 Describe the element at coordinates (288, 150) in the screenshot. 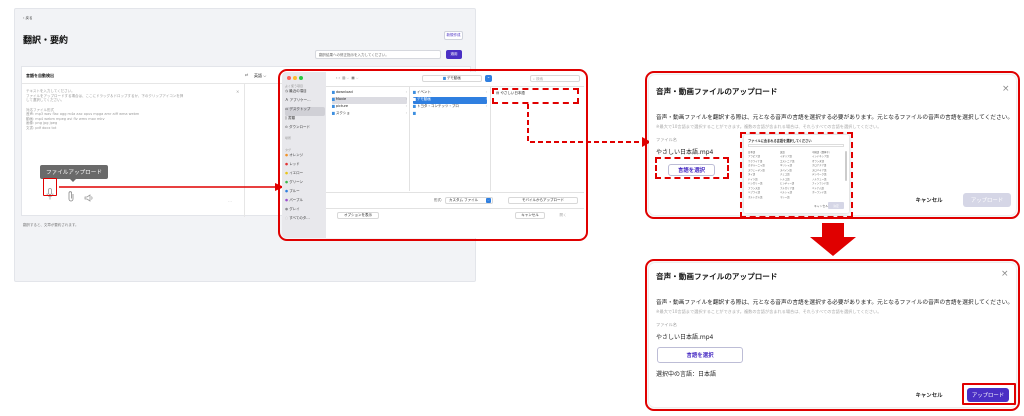

I see `tags-title: タグ` at that location.